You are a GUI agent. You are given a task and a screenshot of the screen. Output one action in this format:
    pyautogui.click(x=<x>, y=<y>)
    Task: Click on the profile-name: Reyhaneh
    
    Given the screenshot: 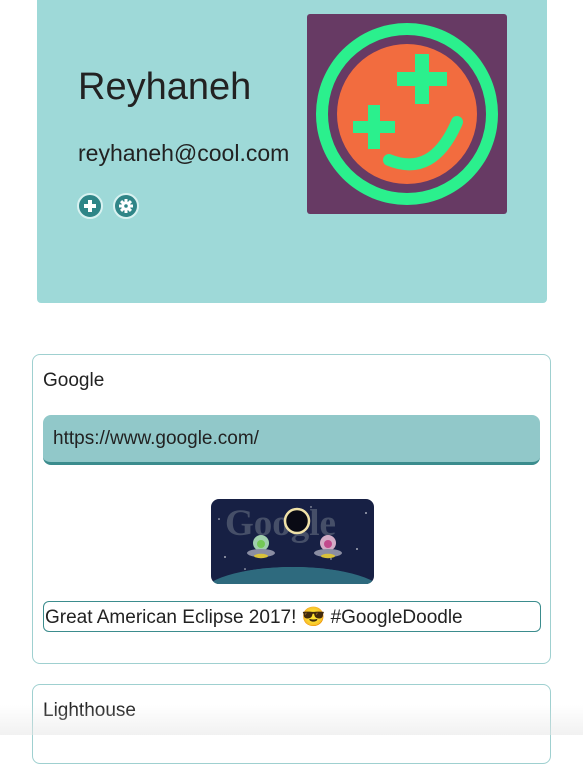 What is the action you would take?
    pyautogui.click(x=165, y=87)
    